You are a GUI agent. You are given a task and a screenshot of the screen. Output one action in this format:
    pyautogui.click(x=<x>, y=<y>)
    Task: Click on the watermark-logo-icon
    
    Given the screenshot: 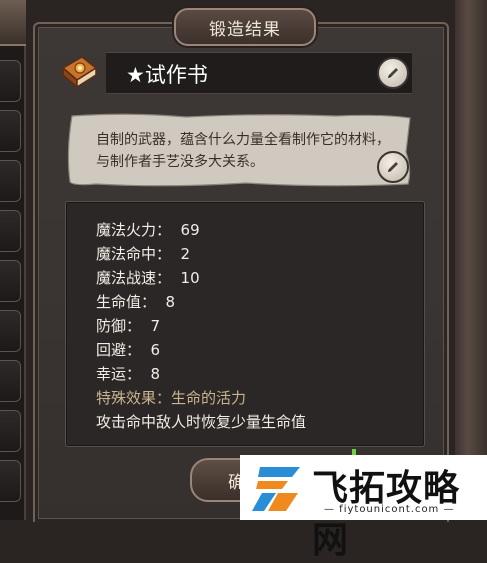 What is the action you would take?
    pyautogui.click(x=276, y=489)
    